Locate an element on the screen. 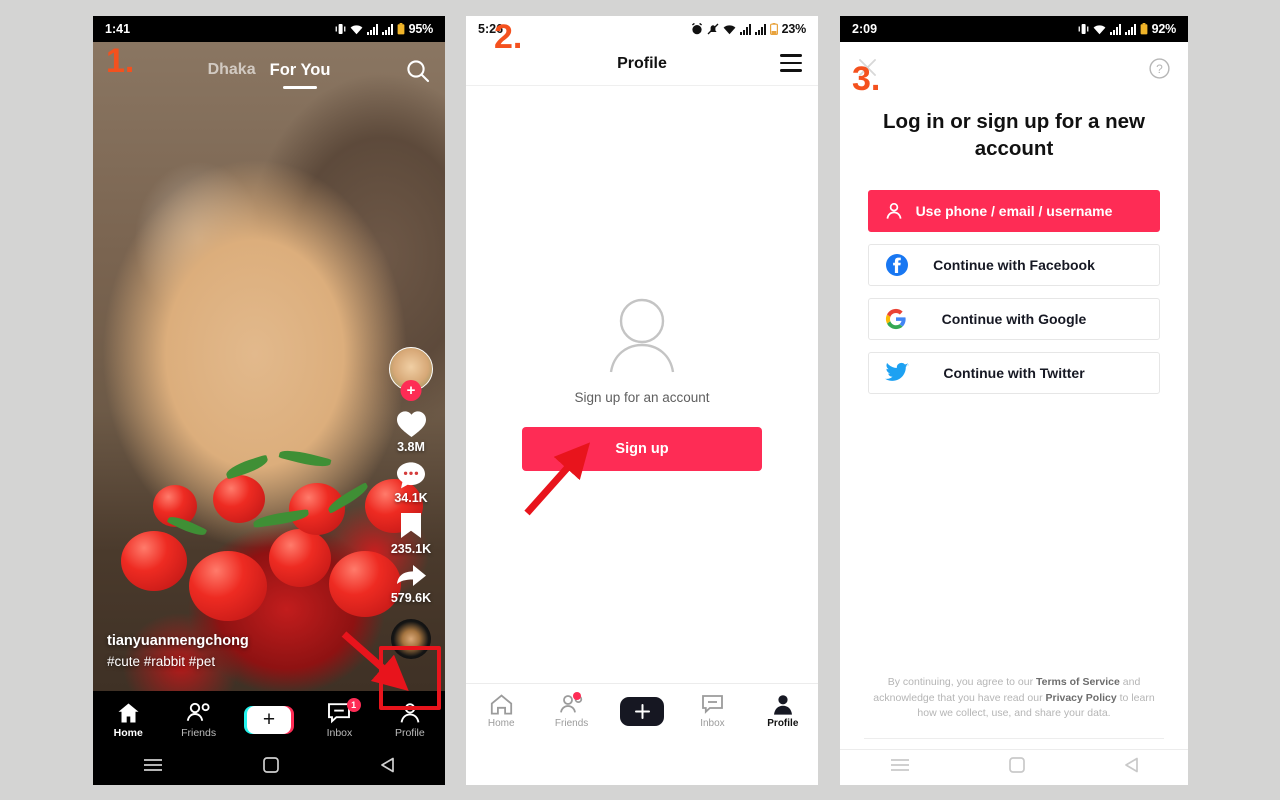 This screenshot has height=800, width=1280. step-marker-3: 3. is located at coordinates (866, 79).